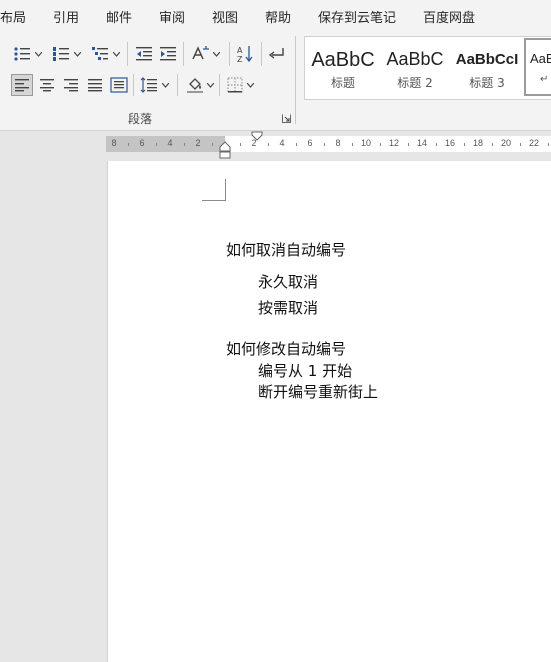 The width and height of the screenshot is (551, 662). I want to click on tab-help: 帮助, so click(278, 16).